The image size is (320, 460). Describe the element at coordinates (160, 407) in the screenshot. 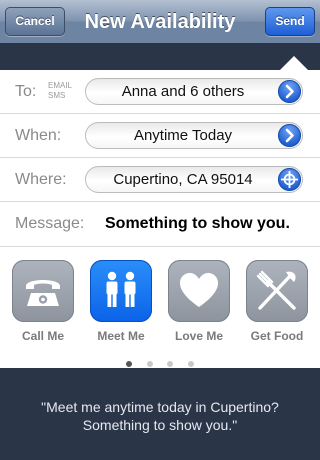

I see `preview-line: "Meet me anytime today in Cupertino?` at that location.